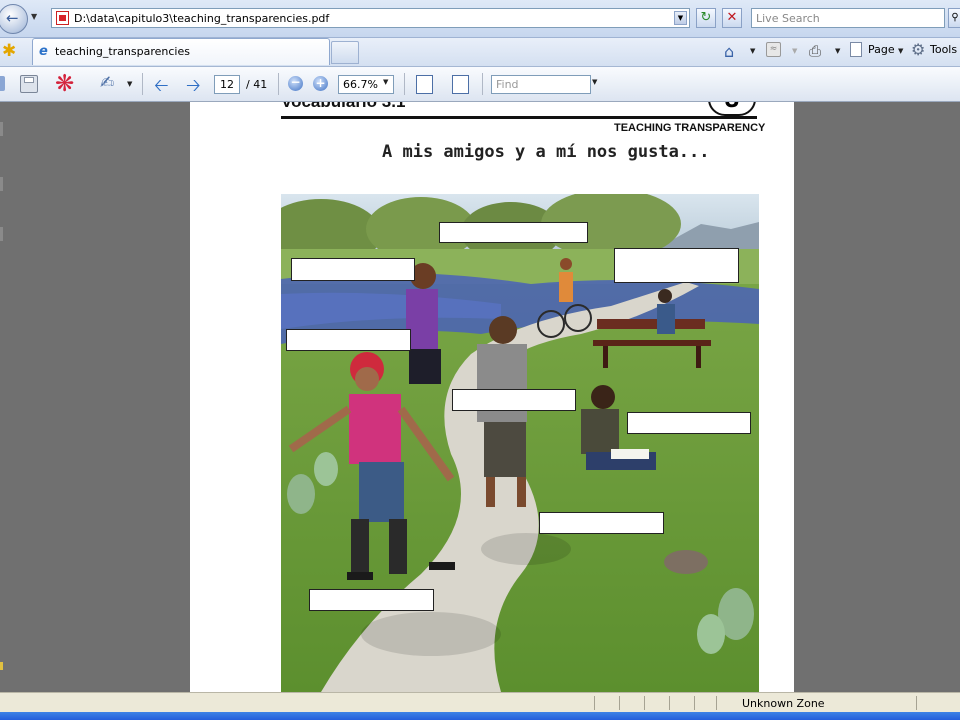 This screenshot has height=720, width=960. I want to click on print-dropdown-icon: ▼, so click(837, 51).